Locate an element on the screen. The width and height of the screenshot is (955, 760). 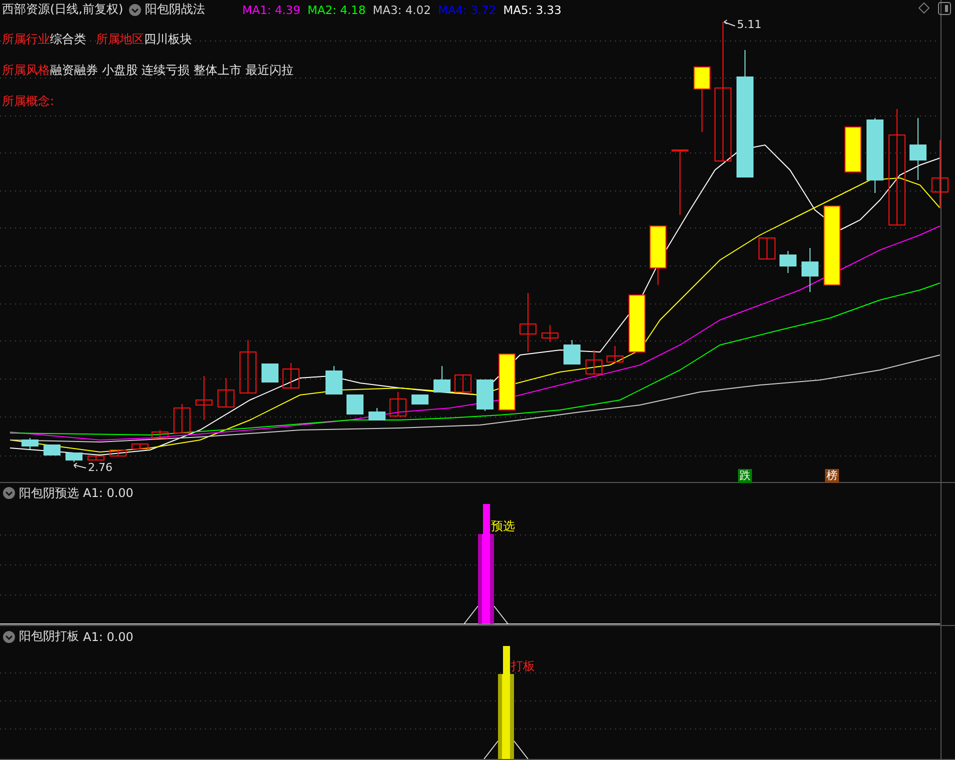
diamond-icon is located at coordinates (924, 8).